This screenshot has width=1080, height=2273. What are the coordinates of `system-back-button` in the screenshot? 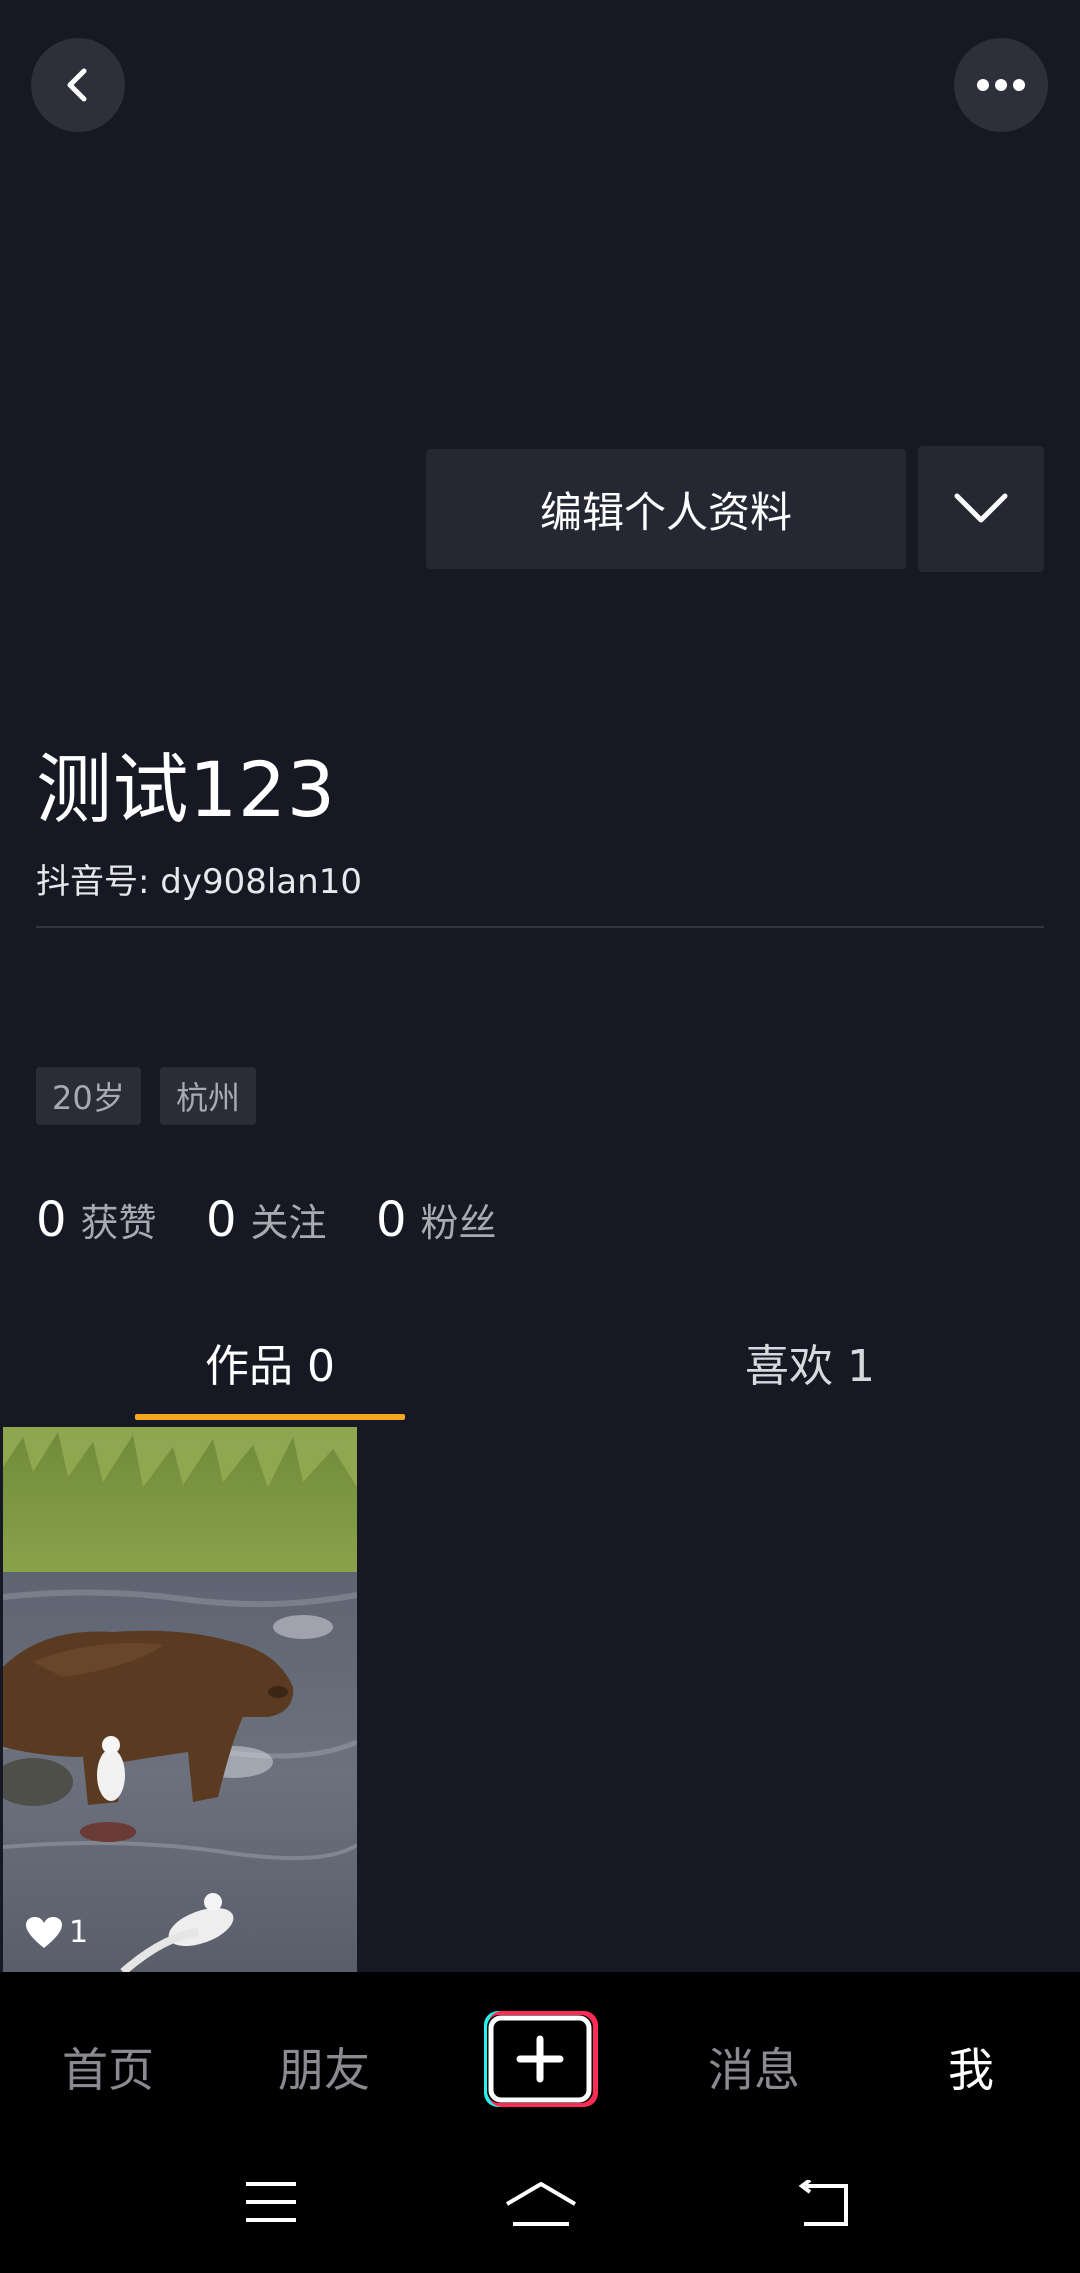 It's located at (823, 2205).